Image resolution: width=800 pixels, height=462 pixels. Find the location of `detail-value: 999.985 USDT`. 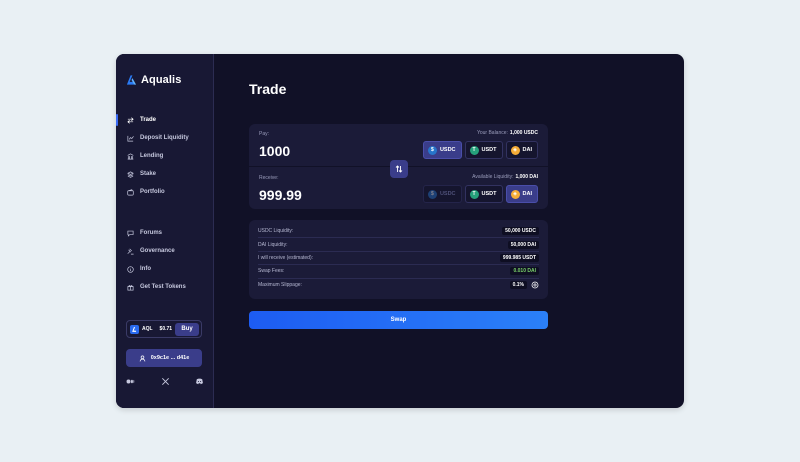

detail-value: 999.985 USDT is located at coordinates (519, 257).